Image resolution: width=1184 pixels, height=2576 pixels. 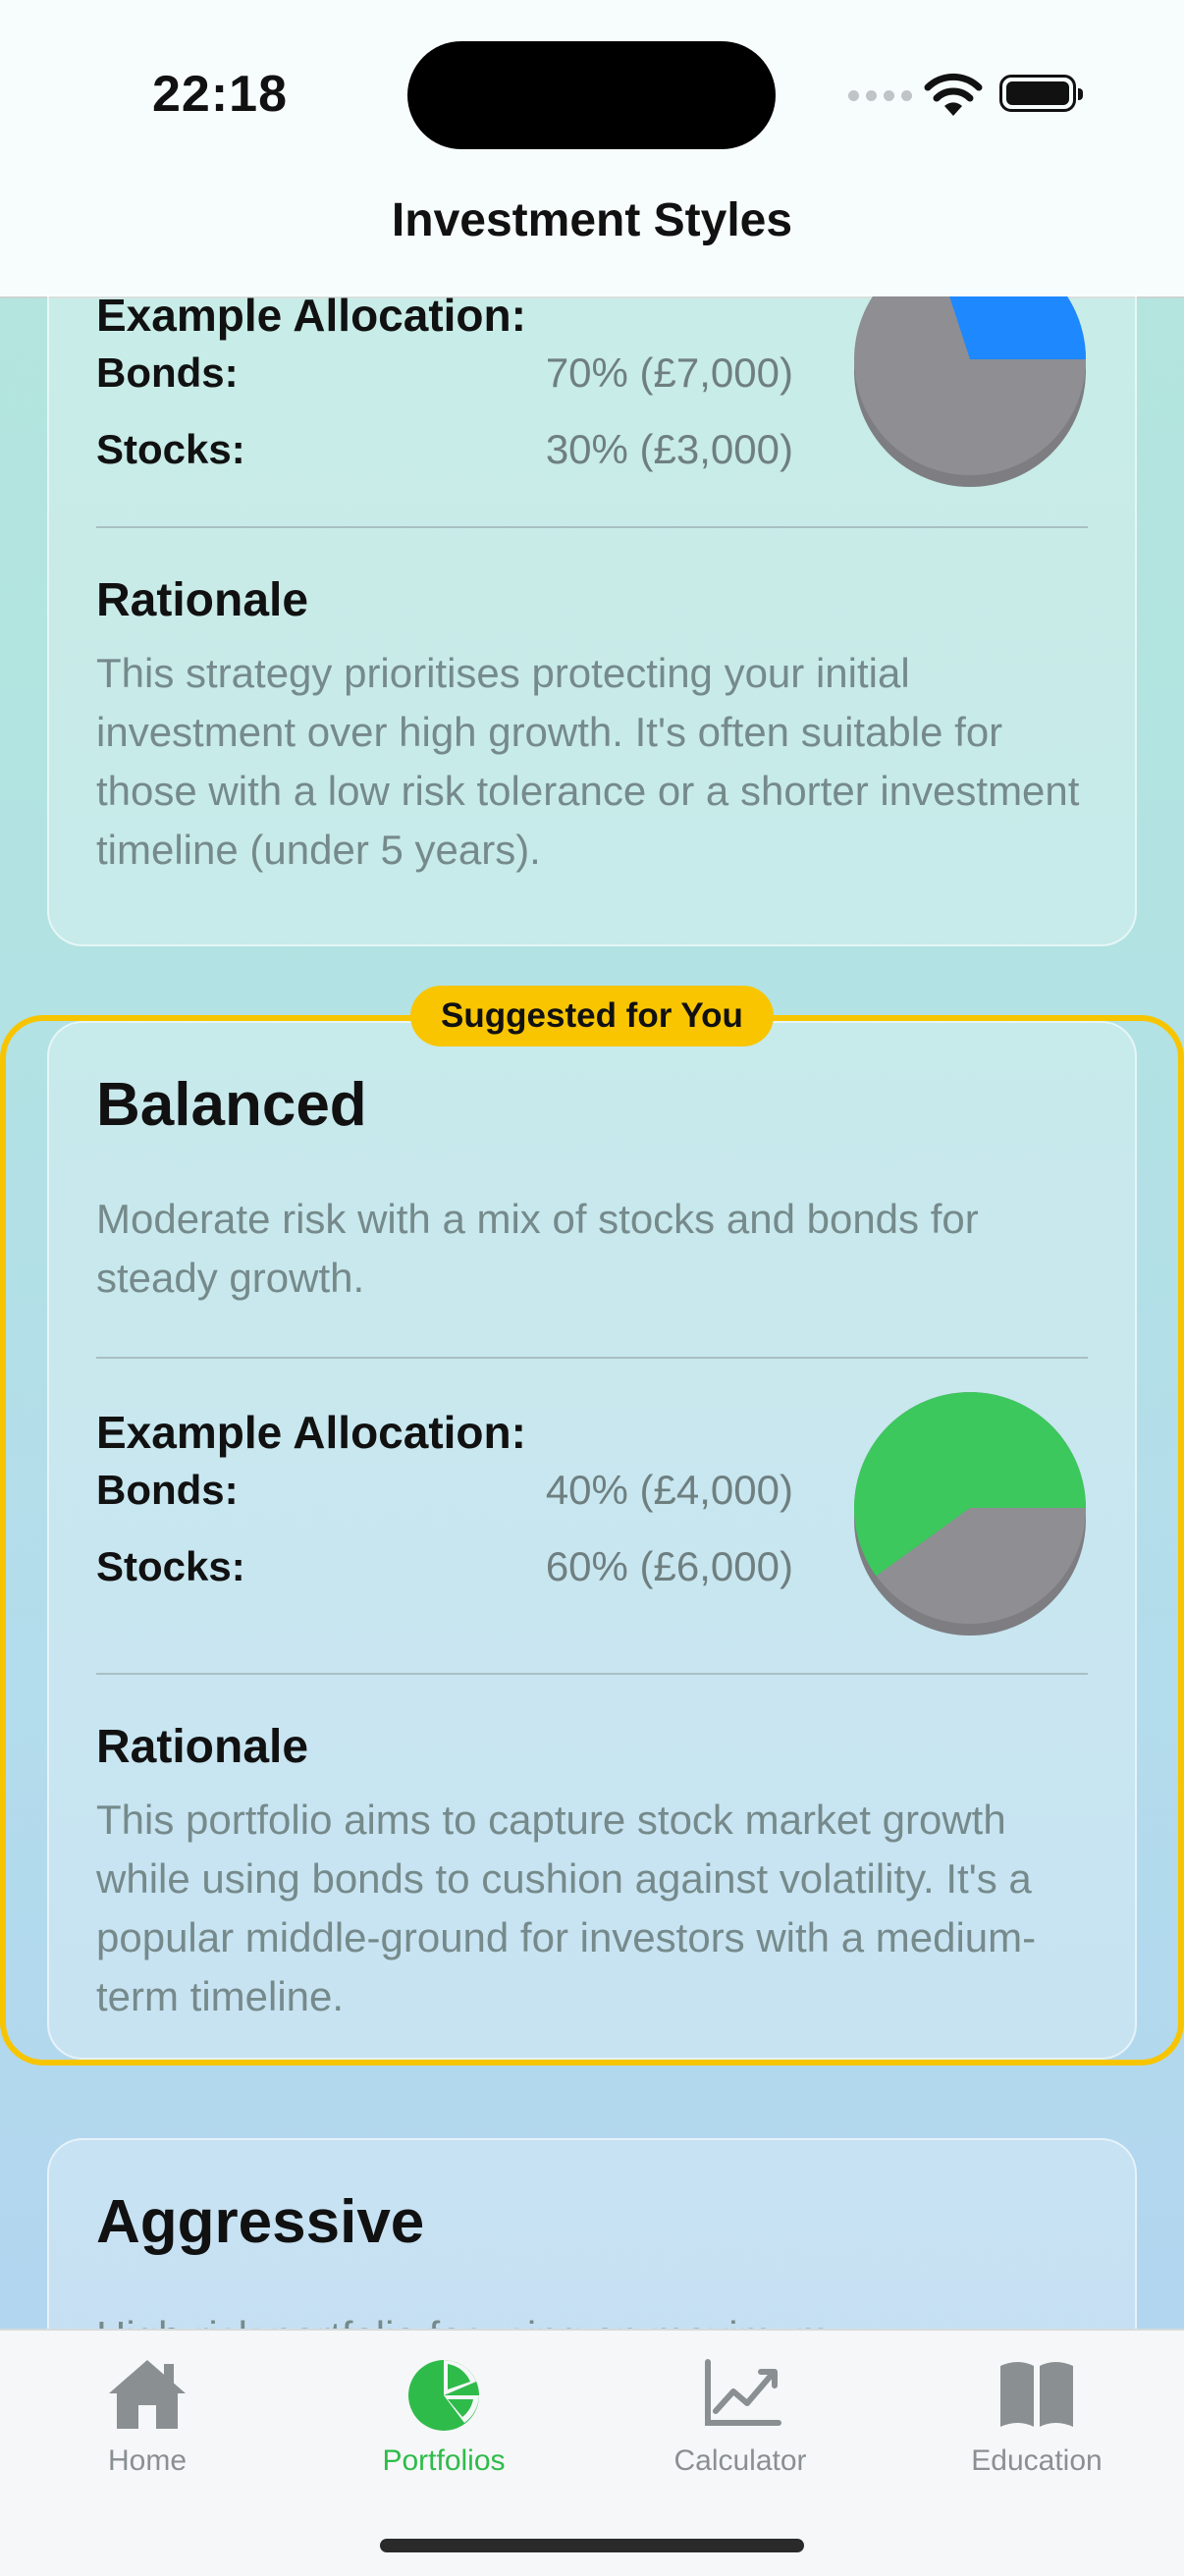 What do you see at coordinates (669, 372) in the screenshot?
I see `bonds-value: 70% (£7,000)` at bounding box center [669, 372].